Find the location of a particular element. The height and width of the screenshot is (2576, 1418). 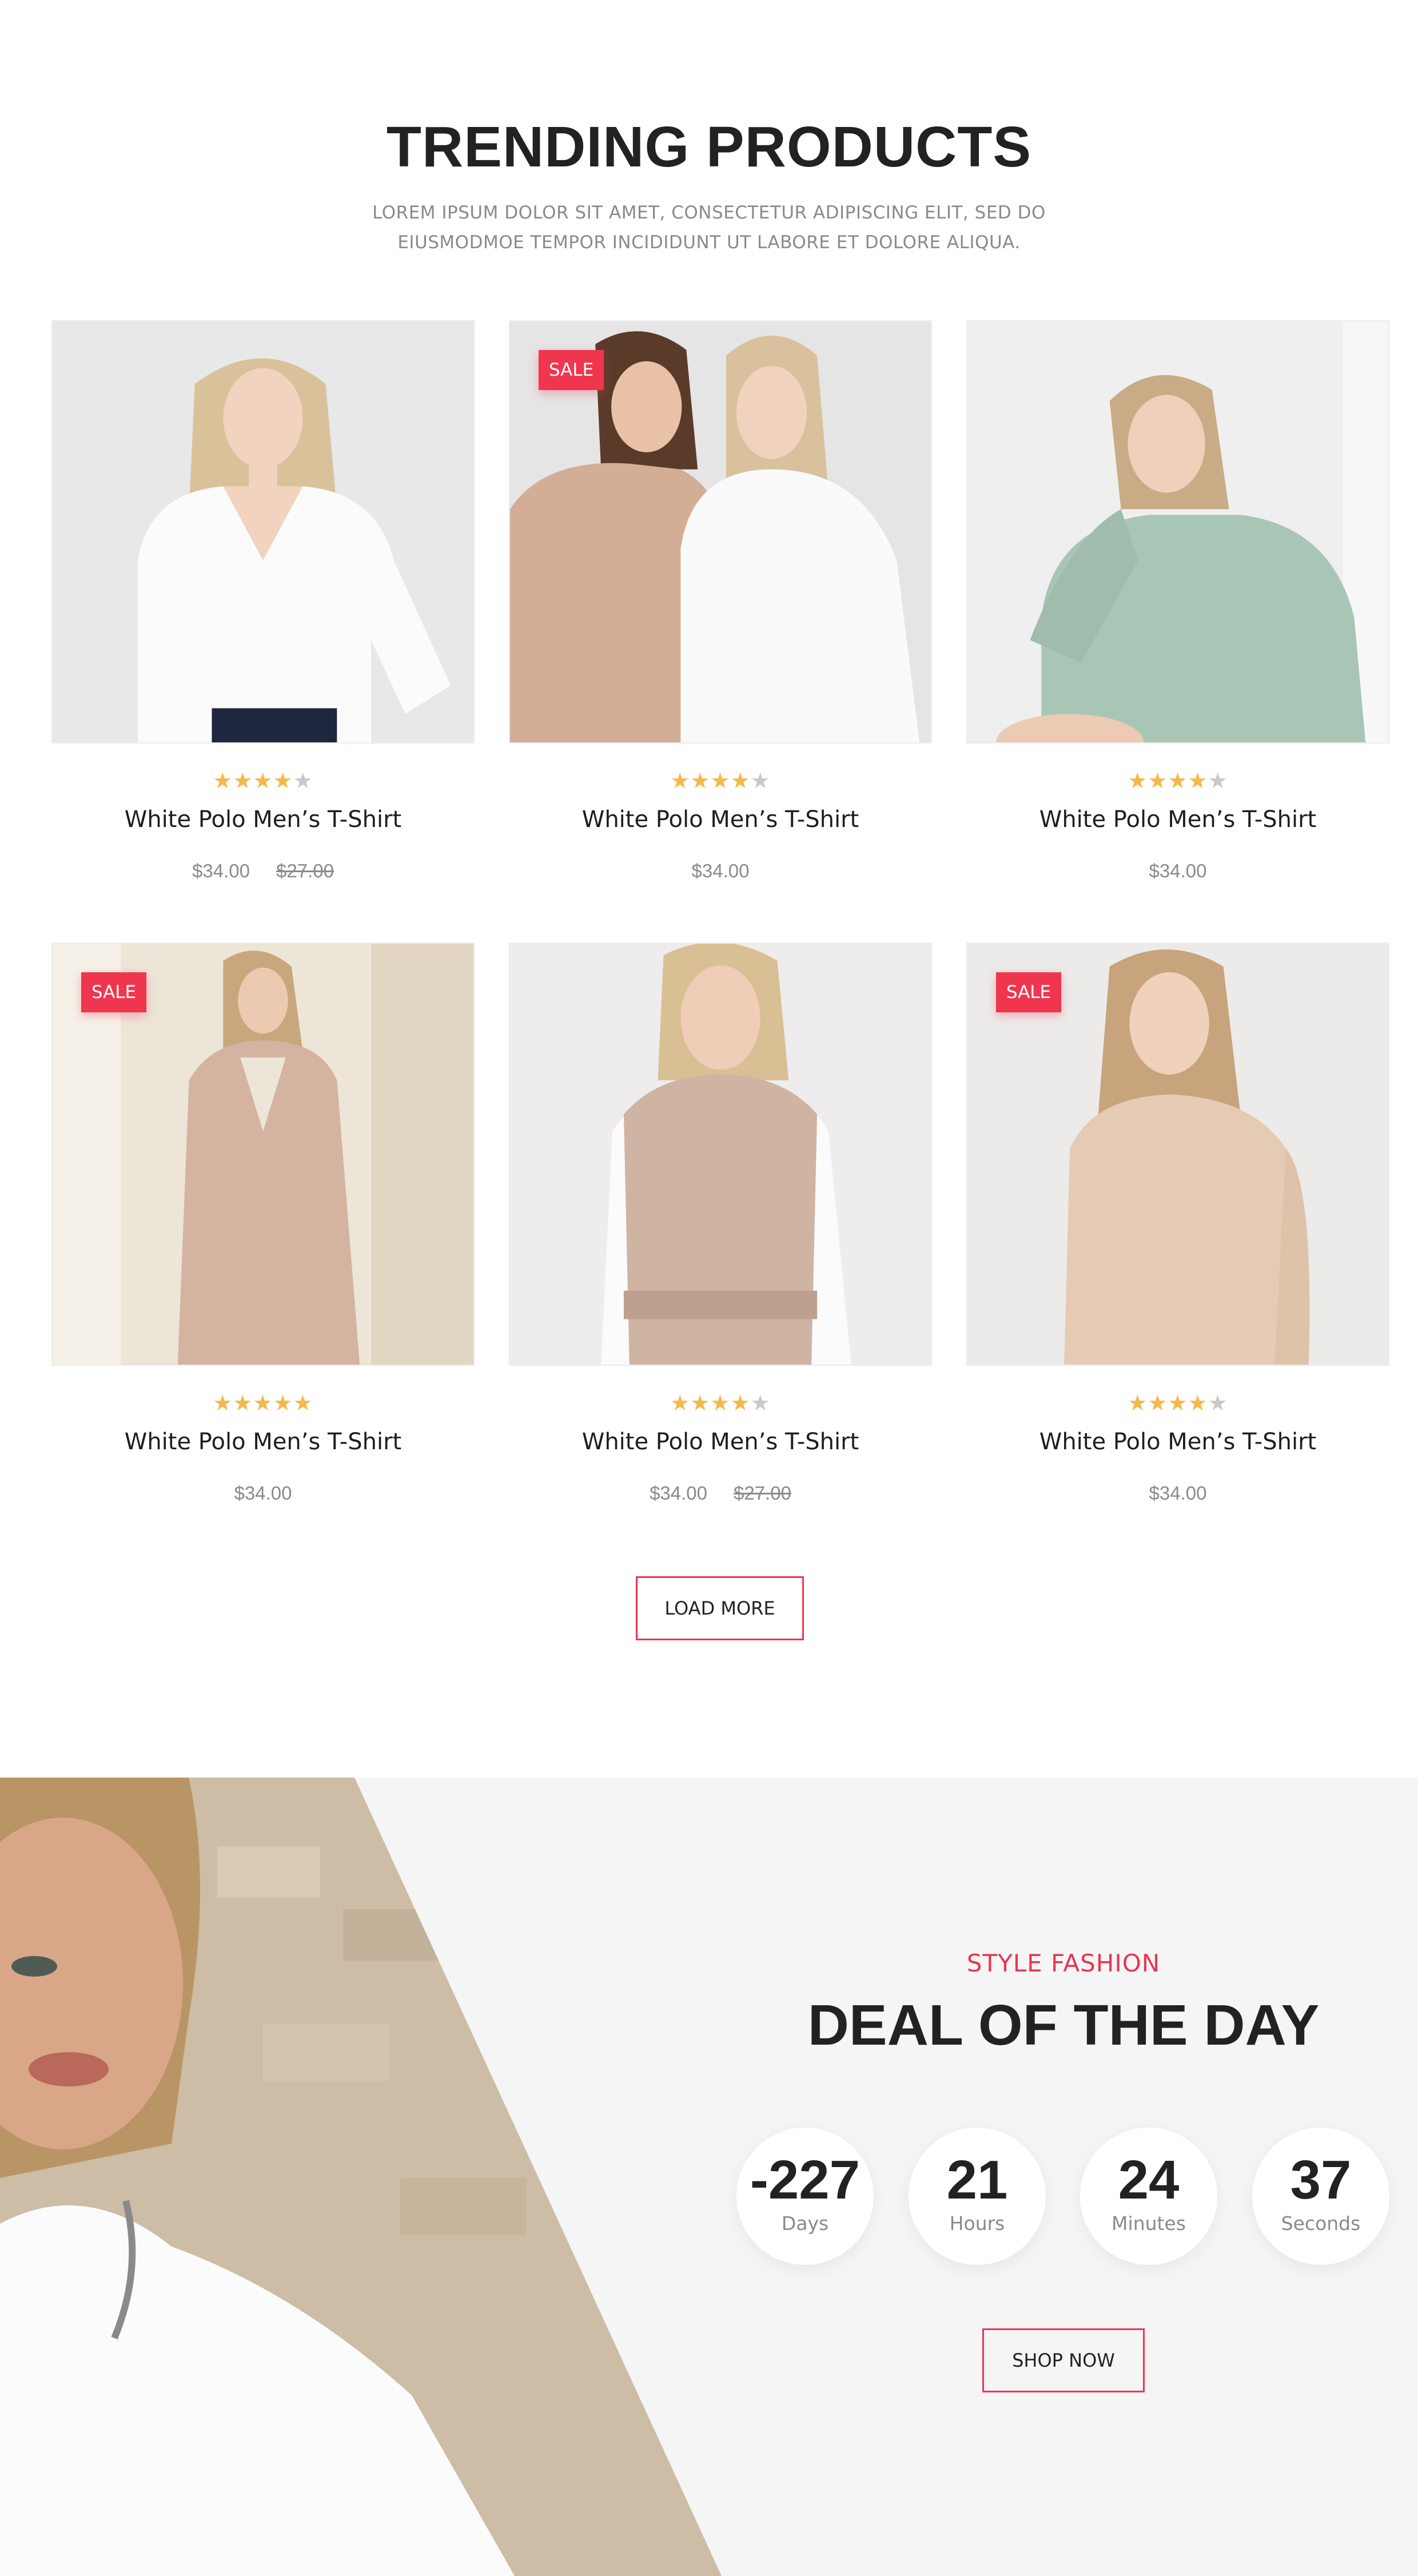

product-image-two-women-hoodies: SALE is located at coordinates (720, 532).